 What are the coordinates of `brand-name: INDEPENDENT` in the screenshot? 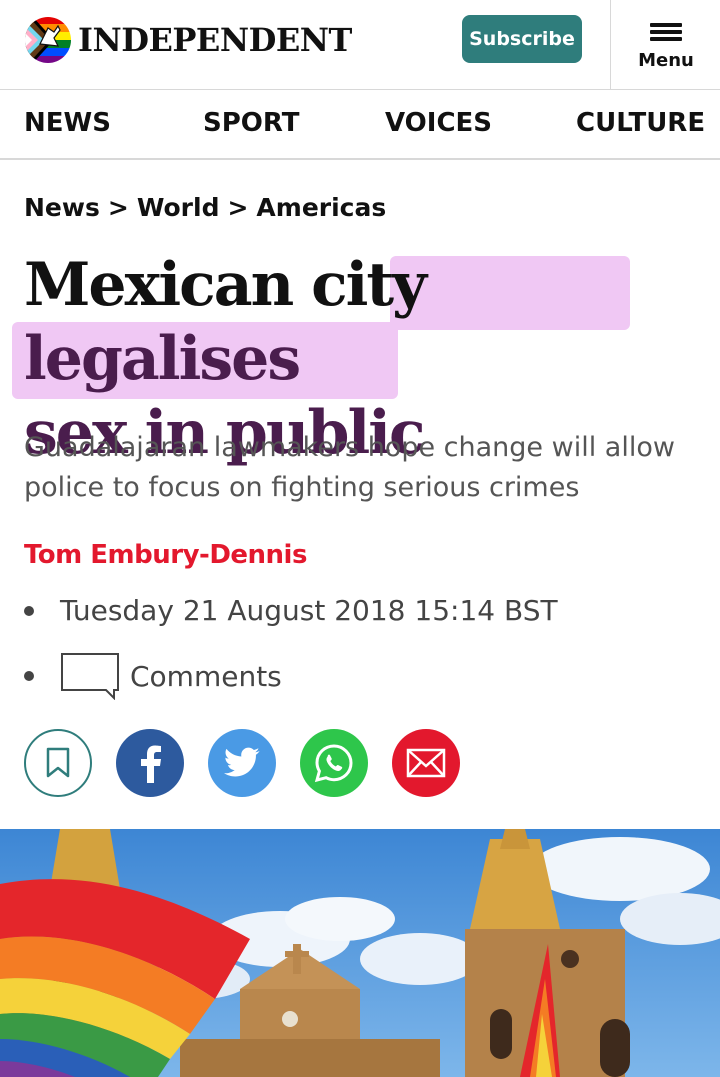 It's located at (215, 40).